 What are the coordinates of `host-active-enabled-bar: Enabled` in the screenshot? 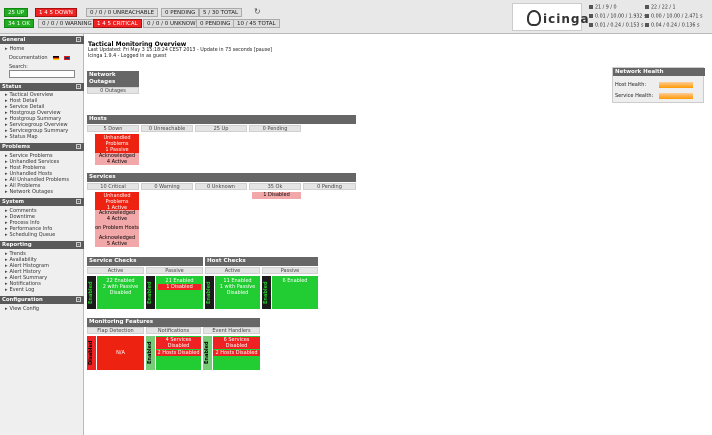 It's located at (209, 292).